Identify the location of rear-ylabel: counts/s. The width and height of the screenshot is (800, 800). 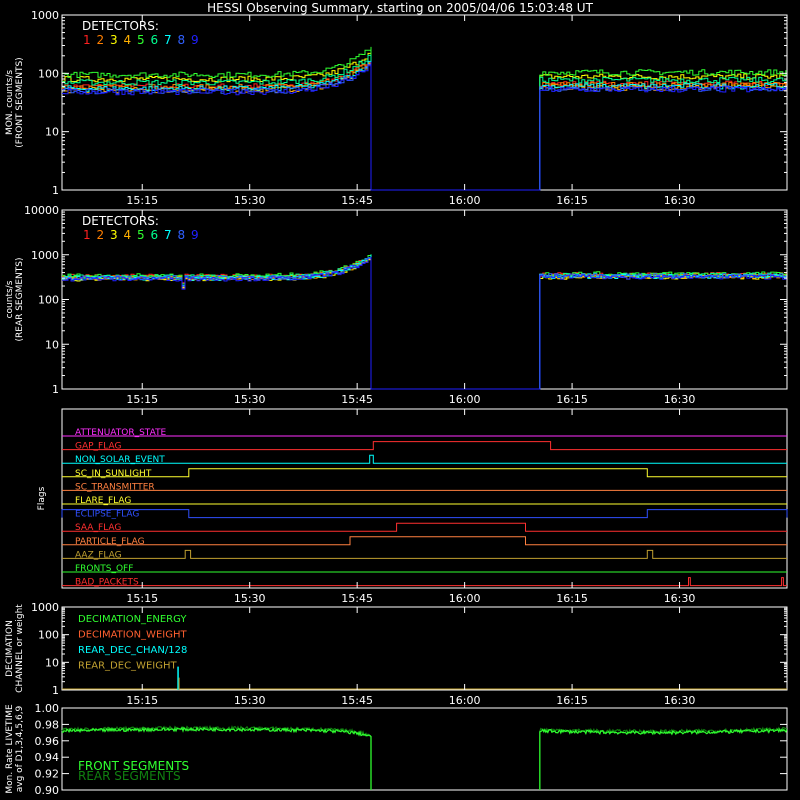
(10, 299).